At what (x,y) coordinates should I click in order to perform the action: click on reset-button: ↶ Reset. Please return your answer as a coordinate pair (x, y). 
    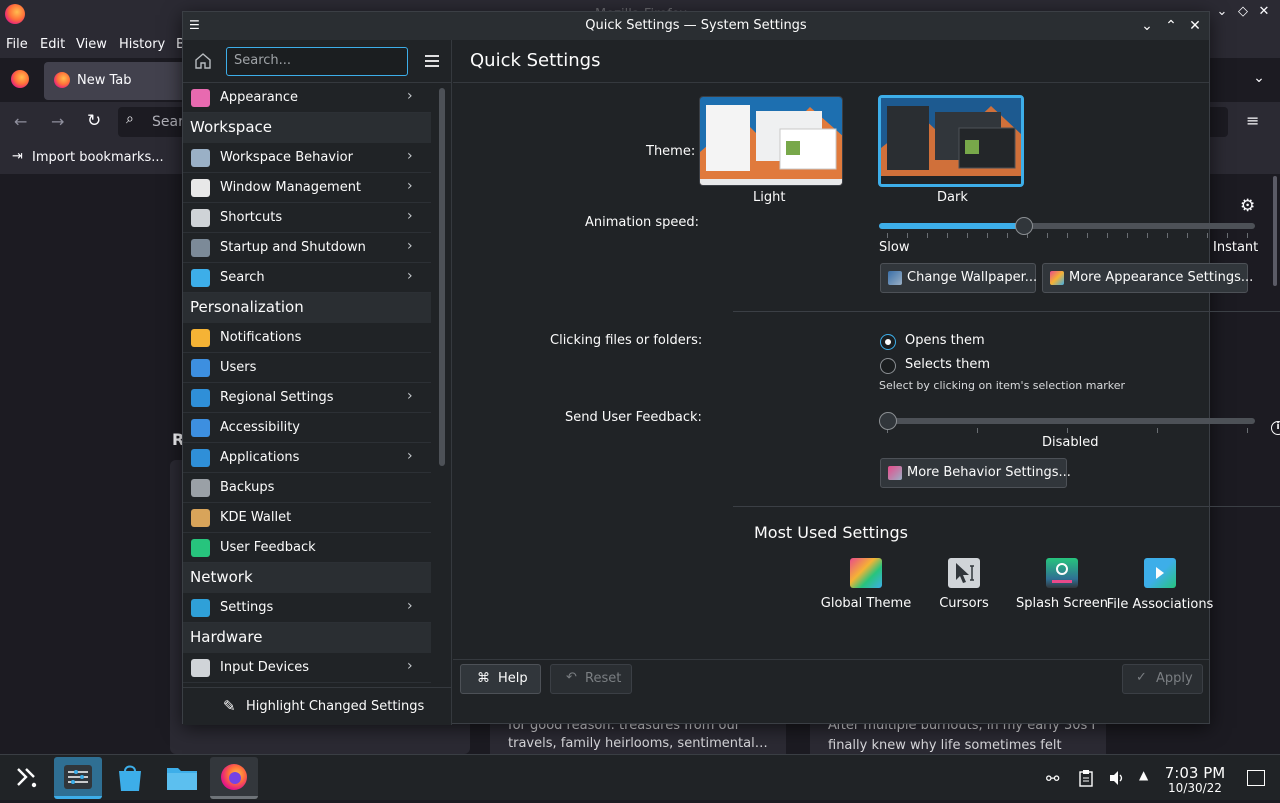
    Looking at the image, I should click on (591, 679).